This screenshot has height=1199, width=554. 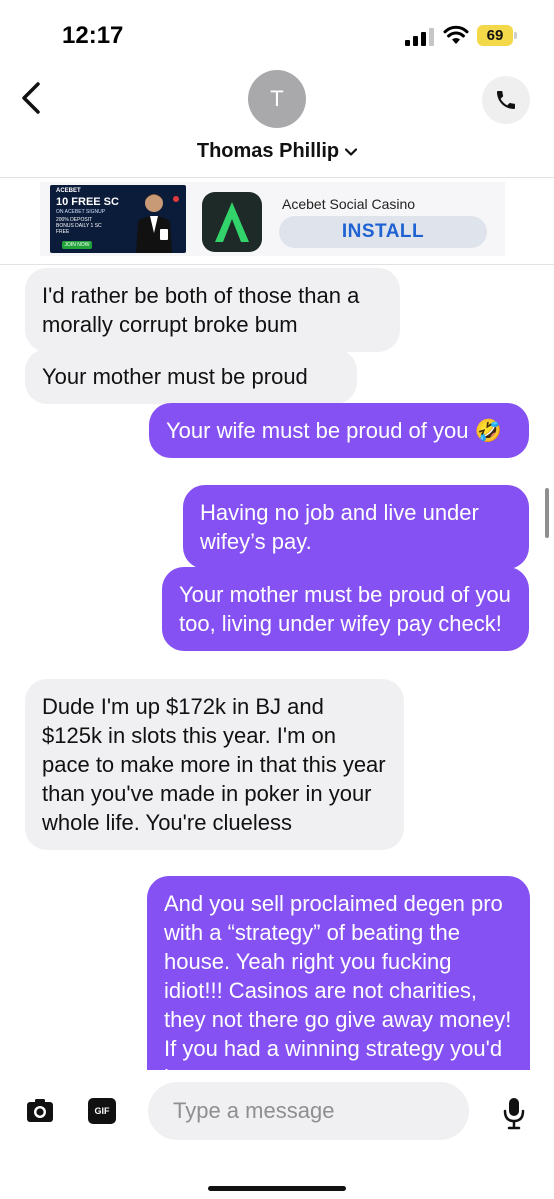 I want to click on contact-avatar: T, so click(x=277, y=99).